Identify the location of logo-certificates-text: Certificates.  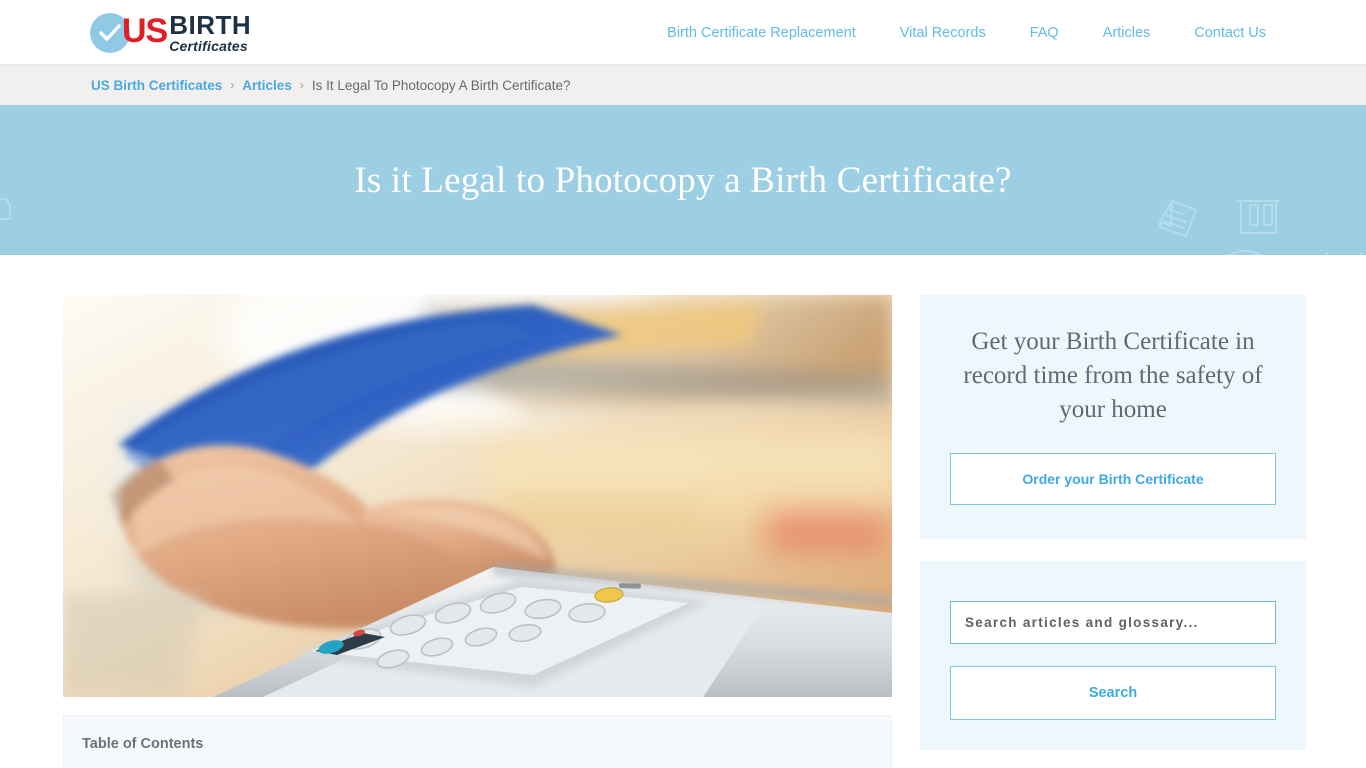
(208, 46).